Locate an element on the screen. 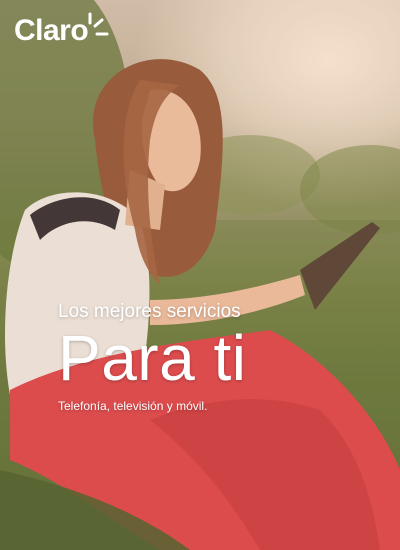 The width and height of the screenshot is (400, 550). claro-logo: Claro is located at coordinates (62, 29).